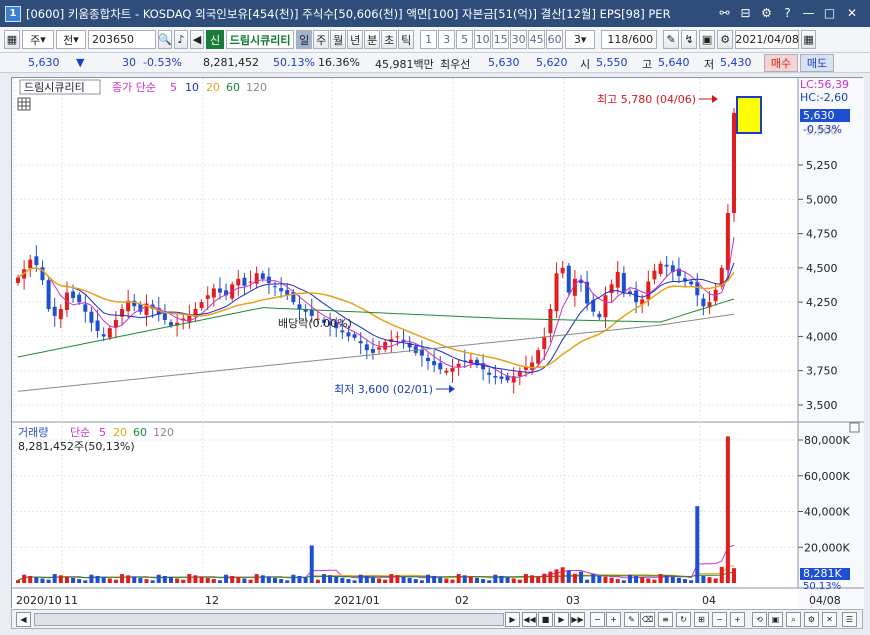 The image size is (870, 635). I want to click on forward-icon: ▶▶, so click(577, 619).